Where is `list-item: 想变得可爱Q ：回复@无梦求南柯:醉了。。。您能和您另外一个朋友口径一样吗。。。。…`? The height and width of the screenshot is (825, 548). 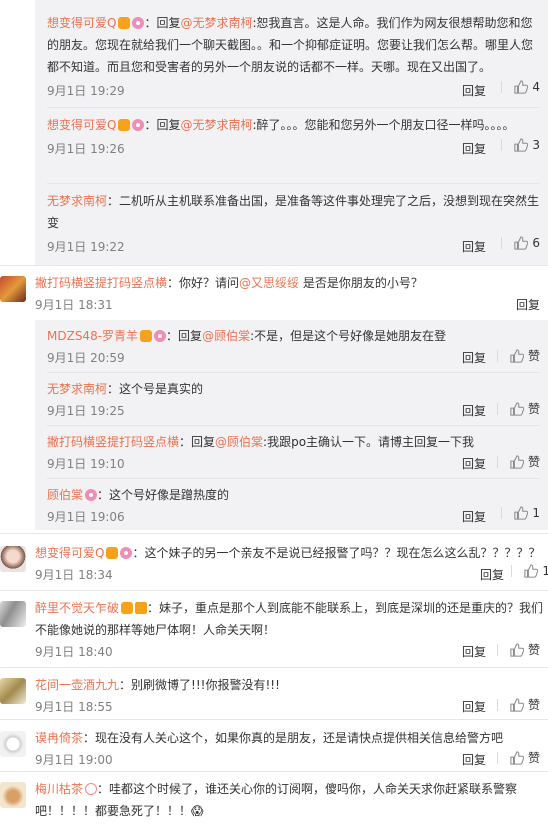 list-item: 想变得可爱Q ：回复@无梦求南柯:醉了。。。您能和您另外一个朋友口径一样吗。。。。… is located at coordinates (293, 137).